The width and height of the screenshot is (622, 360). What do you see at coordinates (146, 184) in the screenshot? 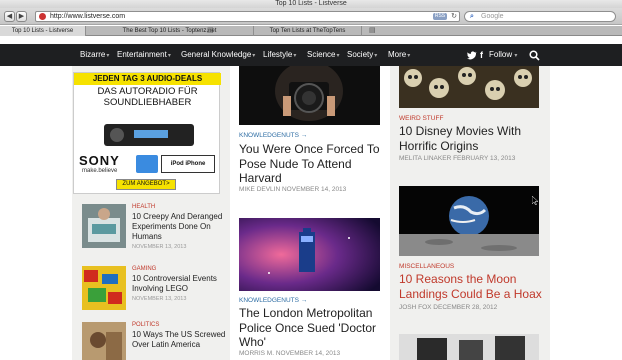
I see `ad-cta-button: ZUM ANGEBOT>` at bounding box center [146, 184].